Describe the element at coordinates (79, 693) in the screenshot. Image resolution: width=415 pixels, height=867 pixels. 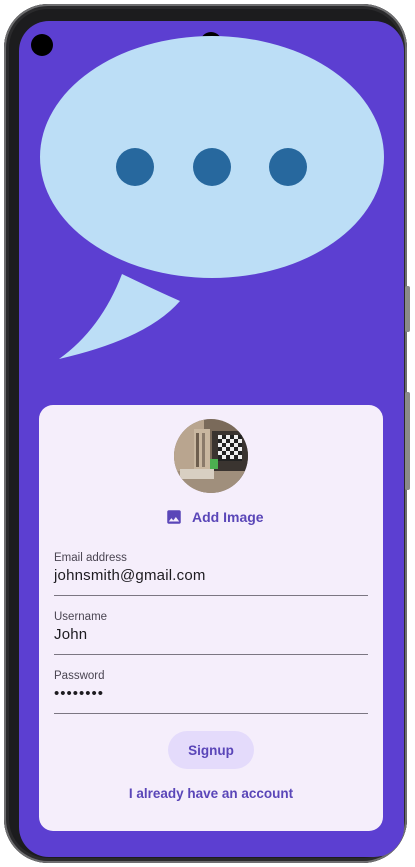
I see `password-value: ••••••••` at that location.